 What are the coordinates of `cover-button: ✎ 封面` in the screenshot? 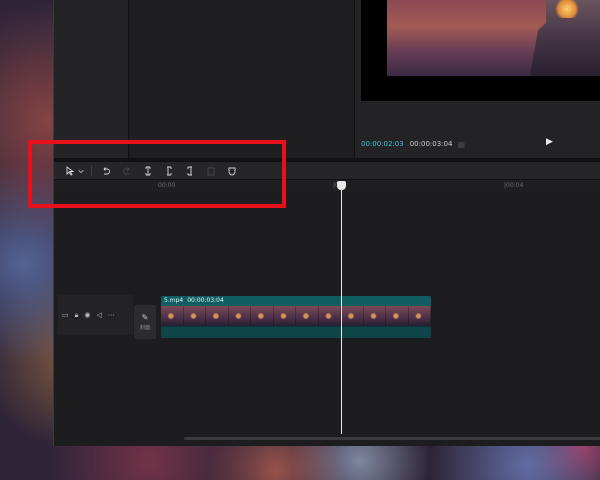 It's located at (145, 322).